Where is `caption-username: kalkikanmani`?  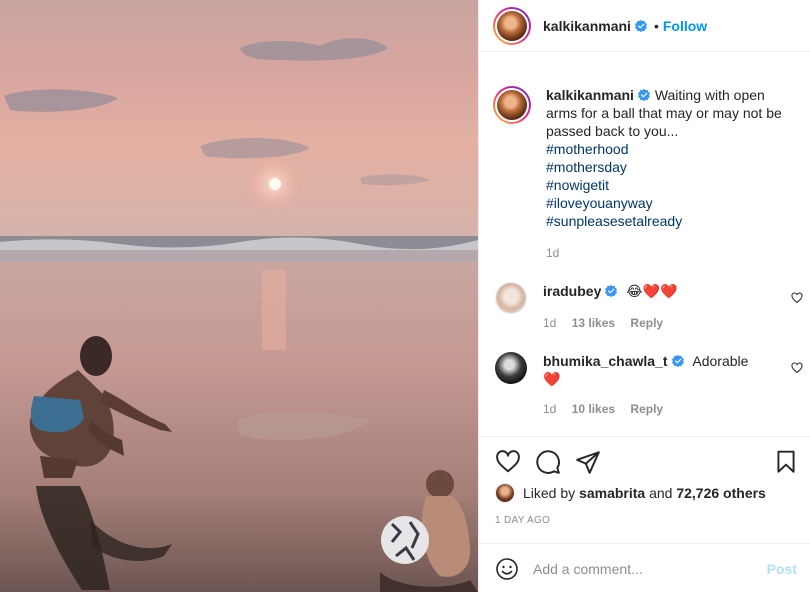
caption-username: kalkikanmani is located at coordinates (590, 95).